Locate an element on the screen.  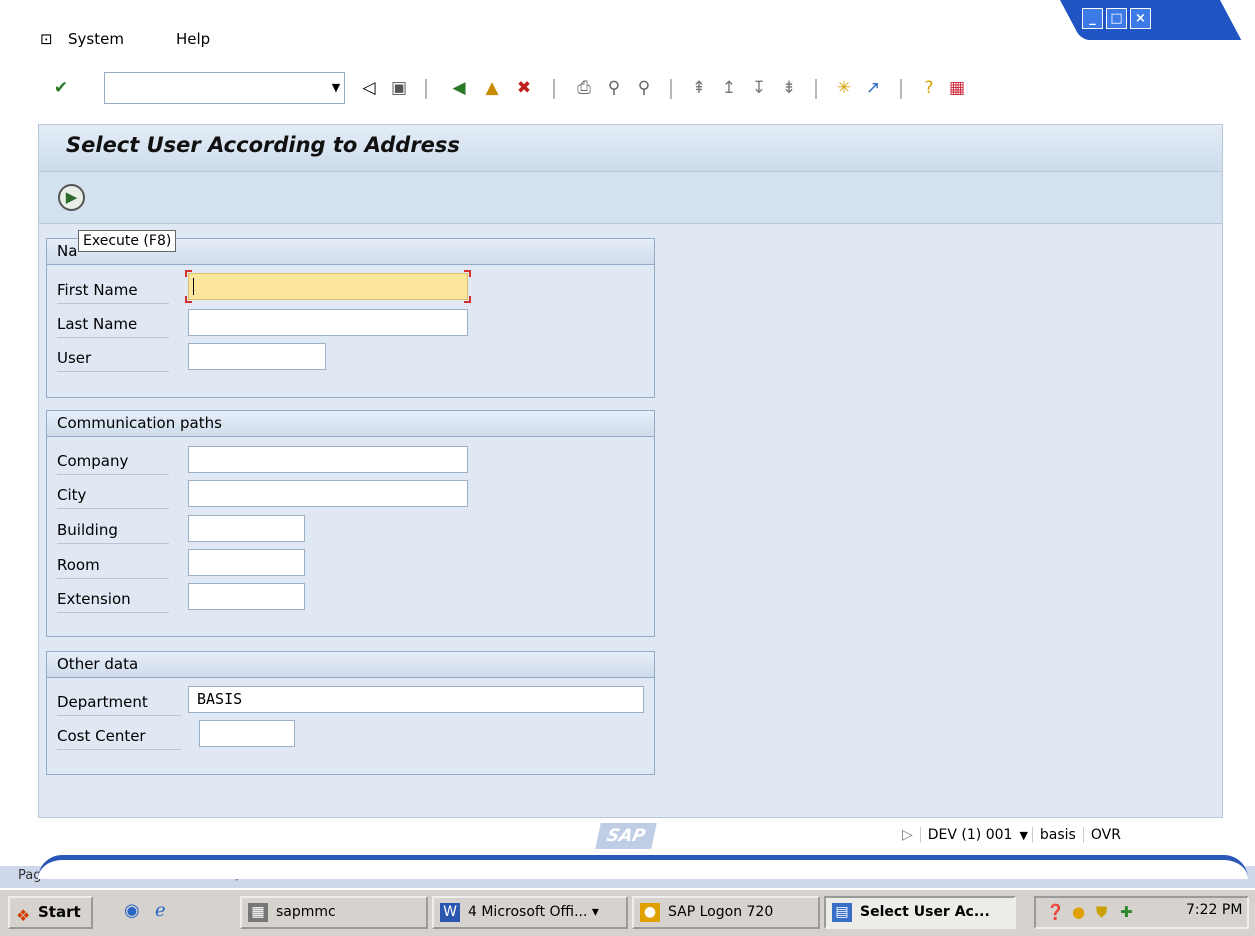
last-name-label: Last Name is located at coordinates (113, 324).